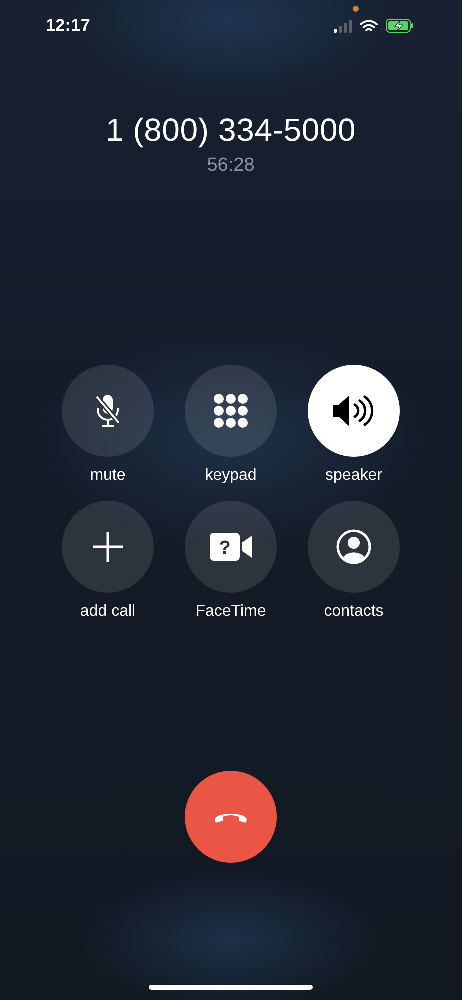  I want to click on plus-icon, so click(108, 547).